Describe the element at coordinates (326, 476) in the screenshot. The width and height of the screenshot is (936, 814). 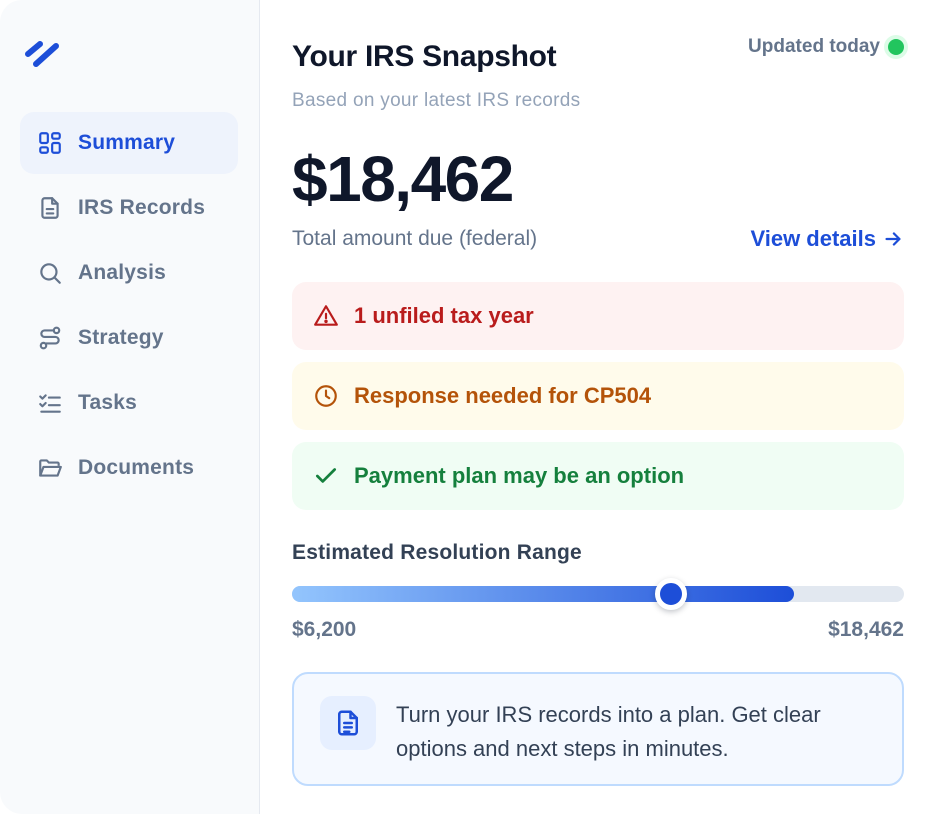
I see `check-icon` at that location.